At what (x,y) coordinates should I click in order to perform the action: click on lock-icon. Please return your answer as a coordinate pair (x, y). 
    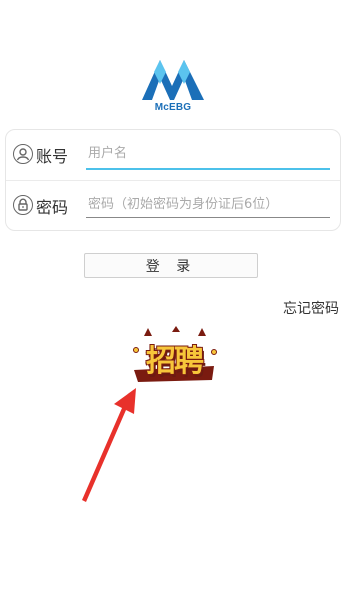
    Looking at the image, I should click on (23, 205).